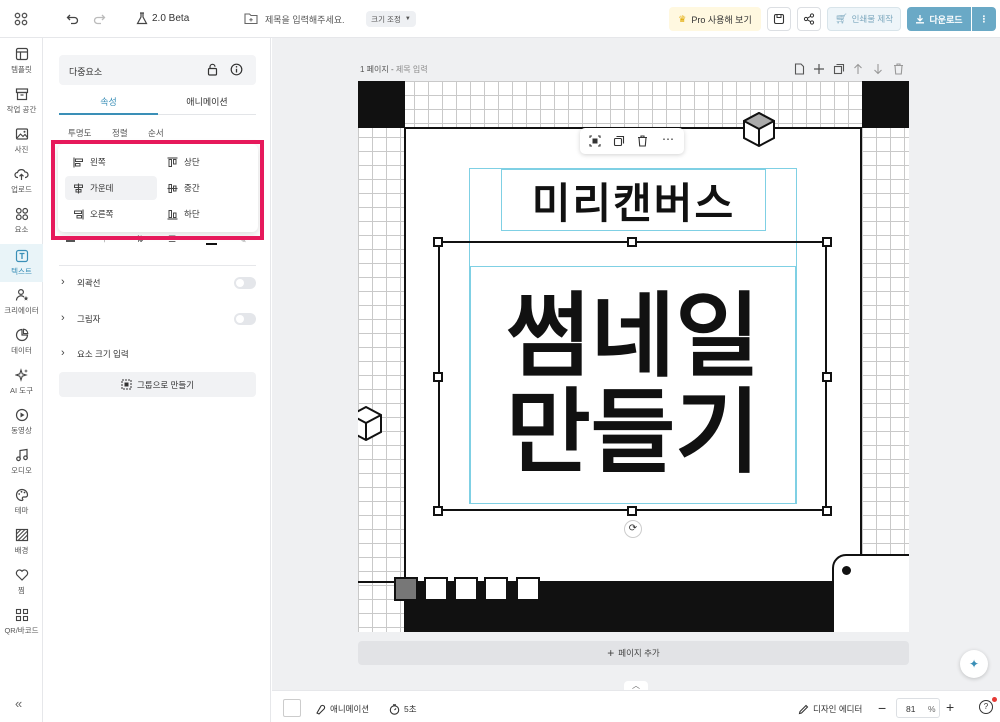  What do you see at coordinates (21, 550) in the screenshot?
I see `sidebar-item-label: 배경` at bounding box center [21, 550].